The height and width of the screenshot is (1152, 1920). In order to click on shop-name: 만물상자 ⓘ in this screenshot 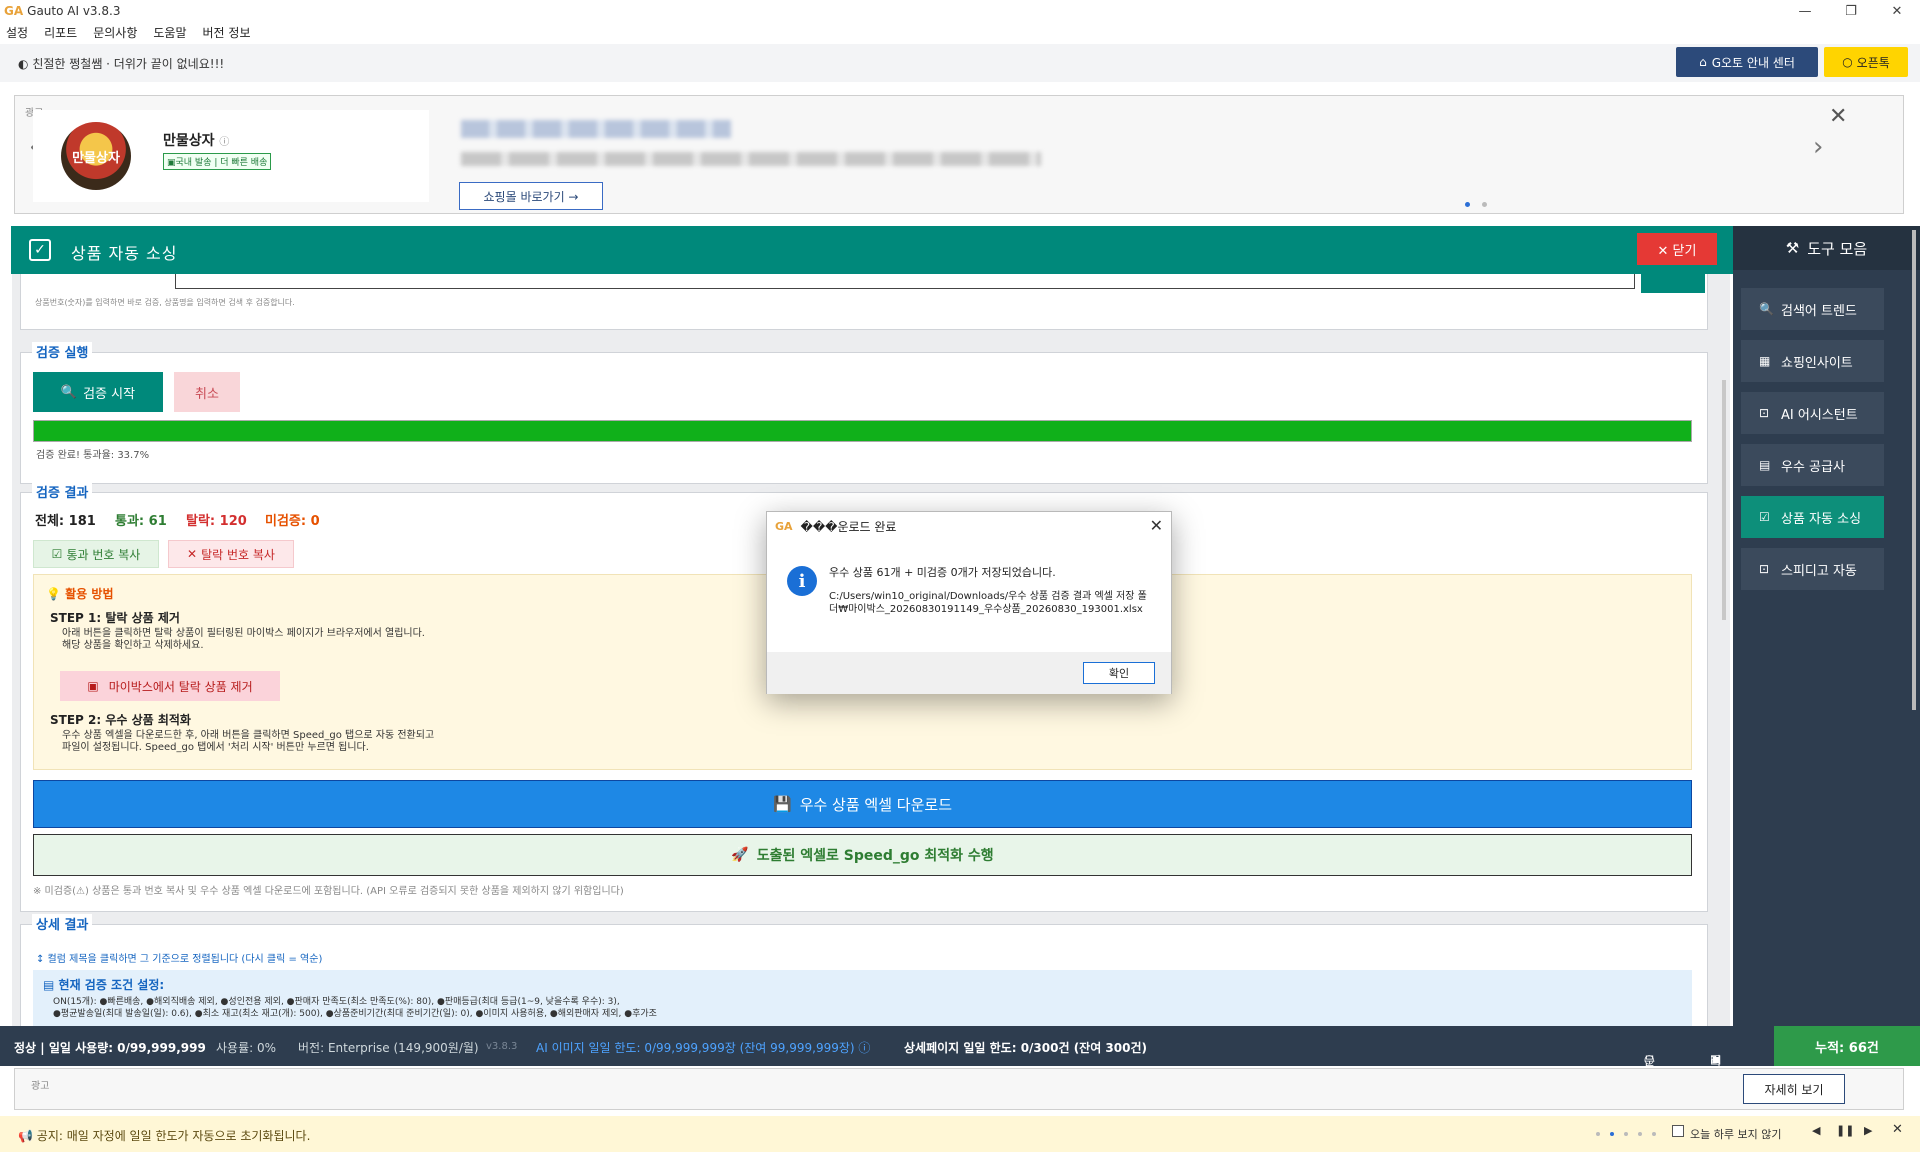, I will do `click(196, 141)`.